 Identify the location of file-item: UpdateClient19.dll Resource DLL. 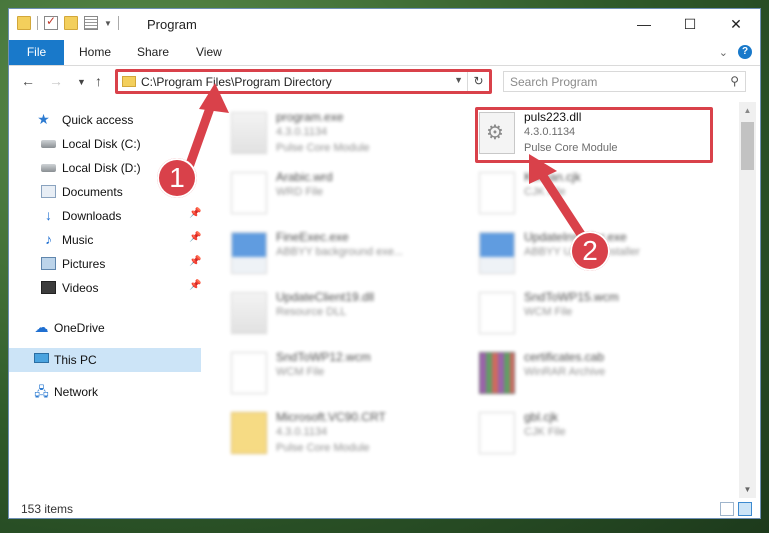
(329, 317).